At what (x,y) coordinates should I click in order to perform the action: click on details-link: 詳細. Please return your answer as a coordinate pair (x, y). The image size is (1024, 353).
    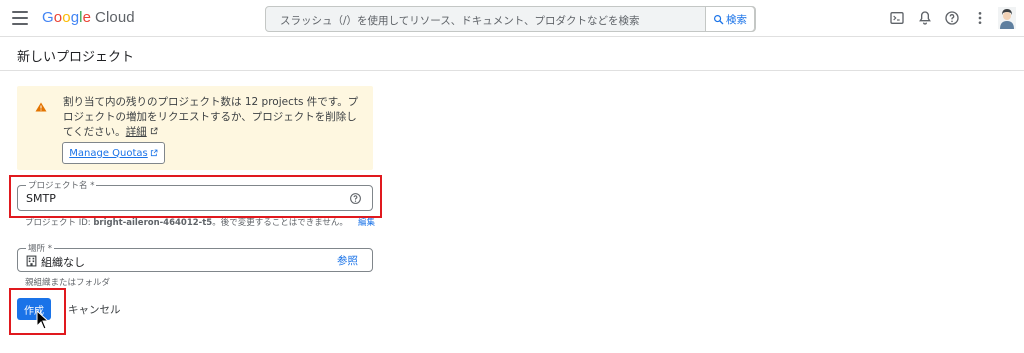
    Looking at the image, I should click on (136, 132).